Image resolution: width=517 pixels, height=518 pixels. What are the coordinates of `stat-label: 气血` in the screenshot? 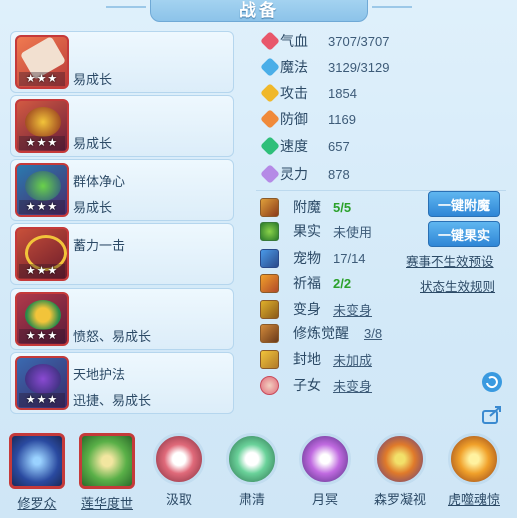 It's located at (294, 41).